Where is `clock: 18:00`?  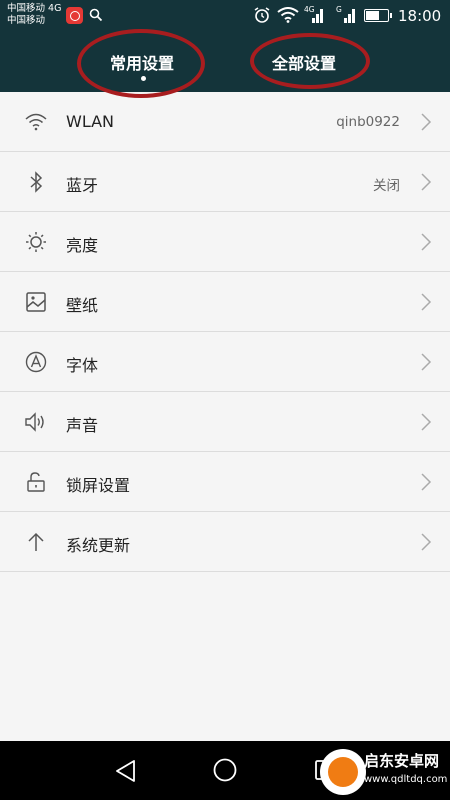
clock: 18:00 is located at coordinates (420, 16).